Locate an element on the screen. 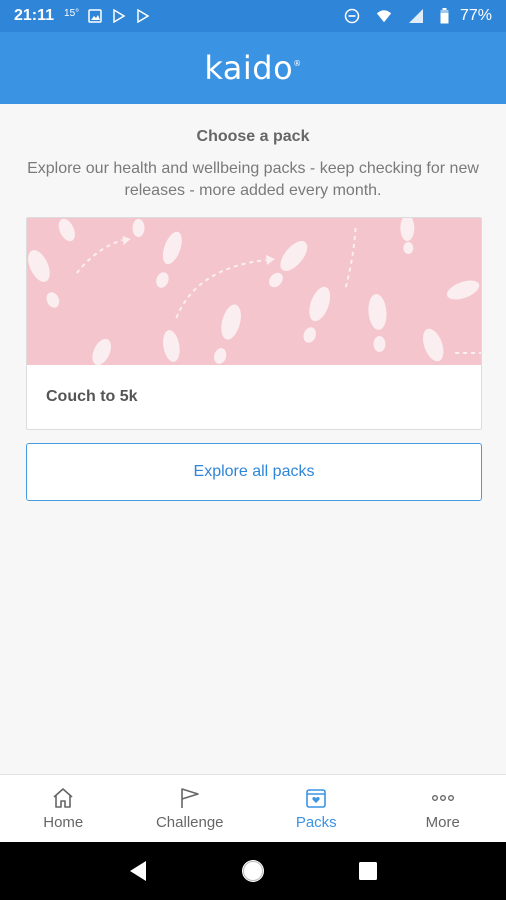 Image resolution: width=506 pixels, height=900 pixels. tab-packs: Packs is located at coordinates (316, 808).